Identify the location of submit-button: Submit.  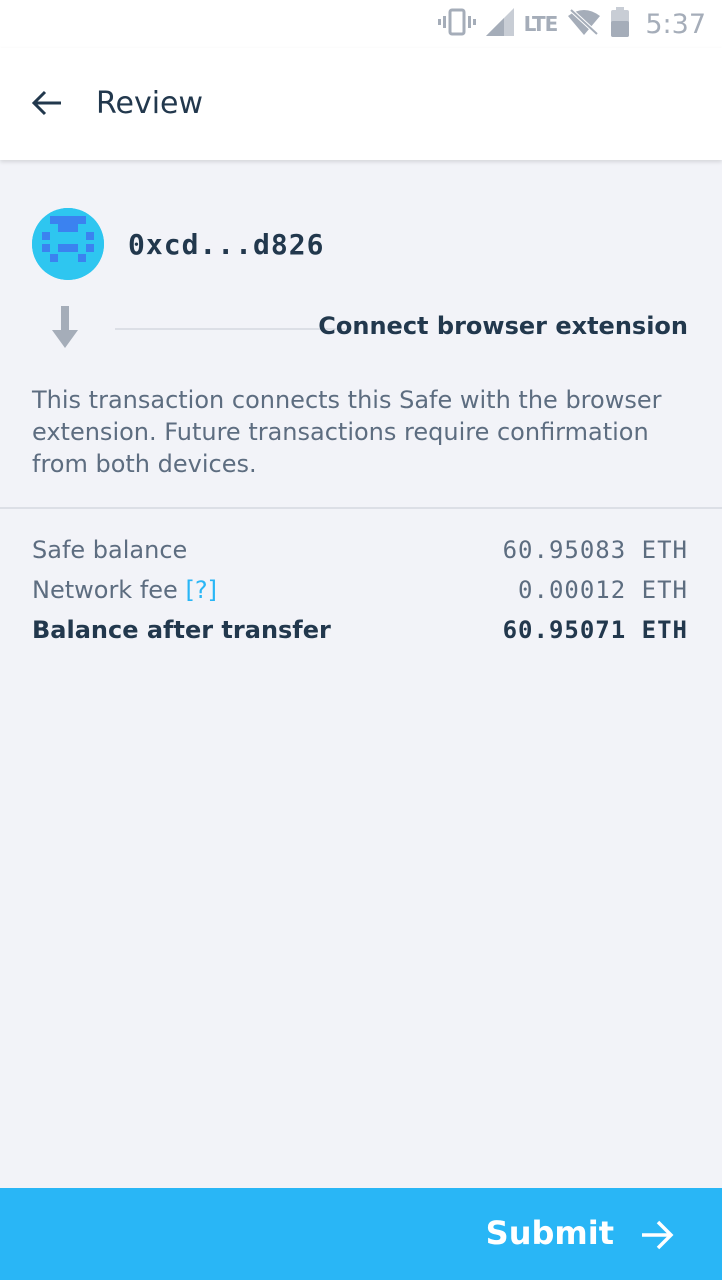
(361, 1234).